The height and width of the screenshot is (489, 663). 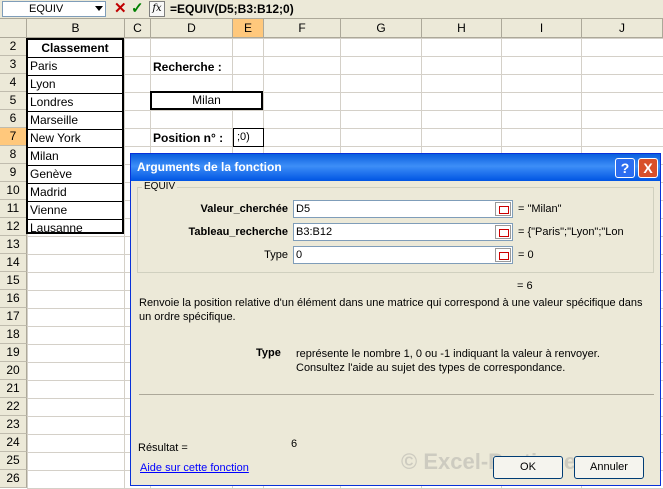 What do you see at coordinates (46, 9) in the screenshot?
I see `name-box-value: EQUIV` at bounding box center [46, 9].